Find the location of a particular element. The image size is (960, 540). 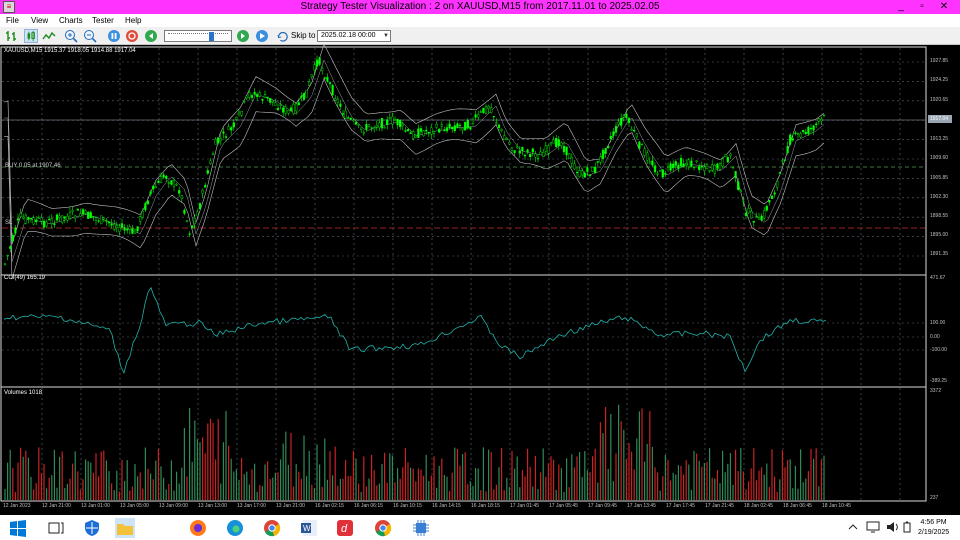

security-shield-icon is located at coordinates (92, 528).